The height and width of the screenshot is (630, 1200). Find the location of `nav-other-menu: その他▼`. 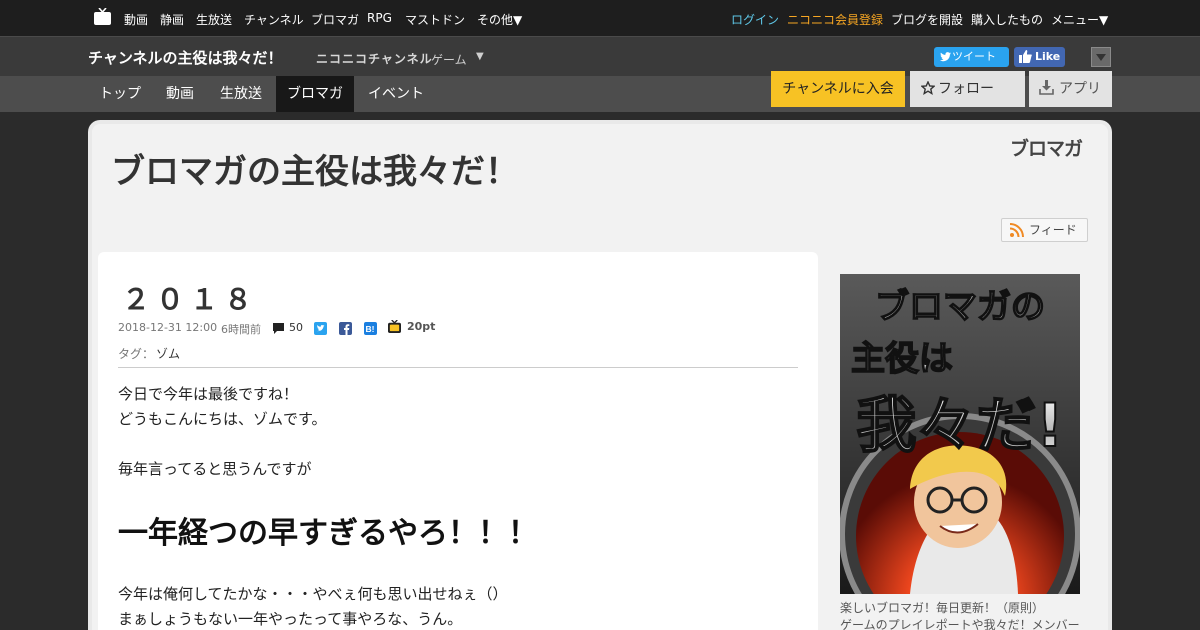

nav-other-menu: その他▼ is located at coordinates (499, 19).